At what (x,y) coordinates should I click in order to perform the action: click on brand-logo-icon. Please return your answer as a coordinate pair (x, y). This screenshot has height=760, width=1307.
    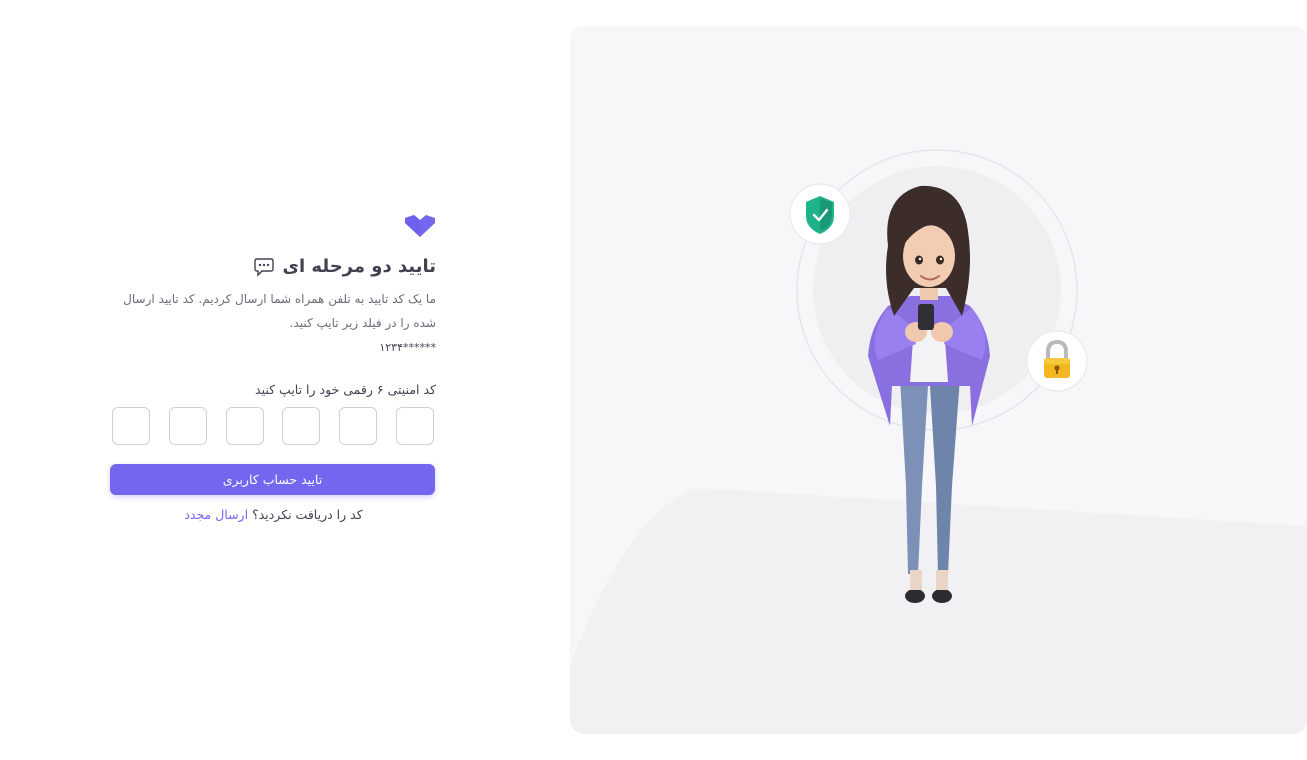
    Looking at the image, I should click on (420, 226).